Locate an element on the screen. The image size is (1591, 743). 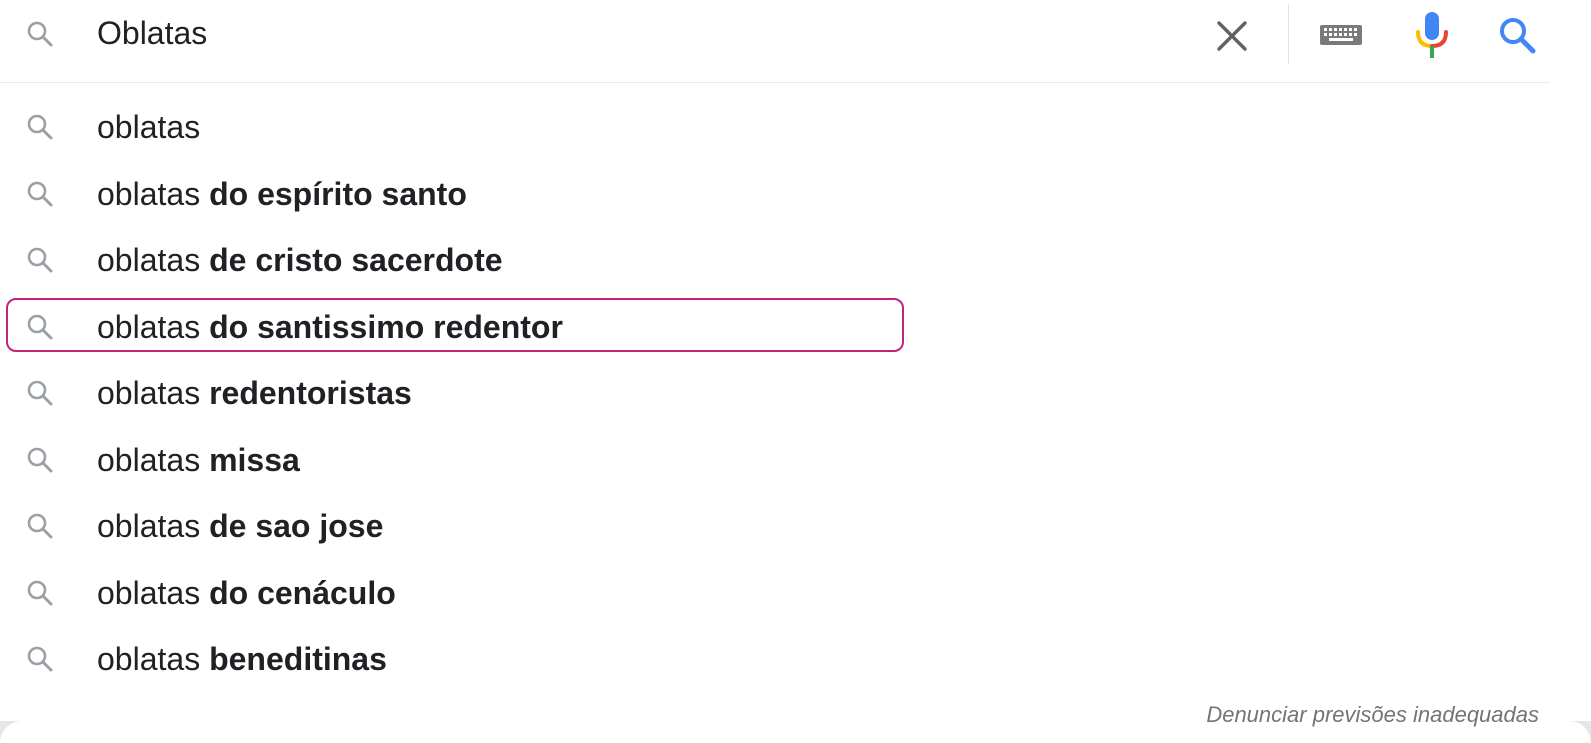
suggestion-text: oblatas redentoristas is located at coordinates (254, 393).